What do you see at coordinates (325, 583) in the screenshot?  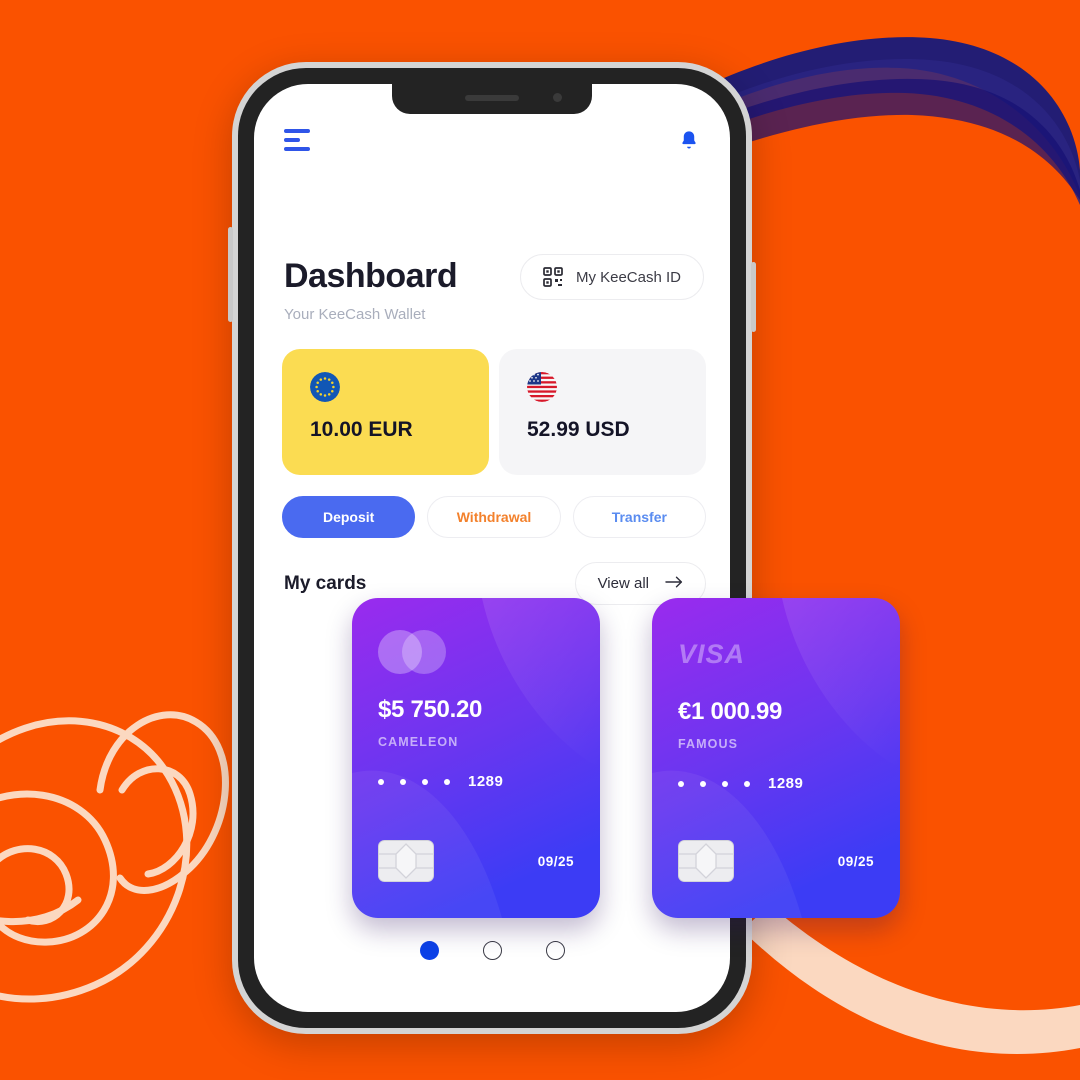 I see `my-cards-title: My cards` at bounding box center [325, 583].